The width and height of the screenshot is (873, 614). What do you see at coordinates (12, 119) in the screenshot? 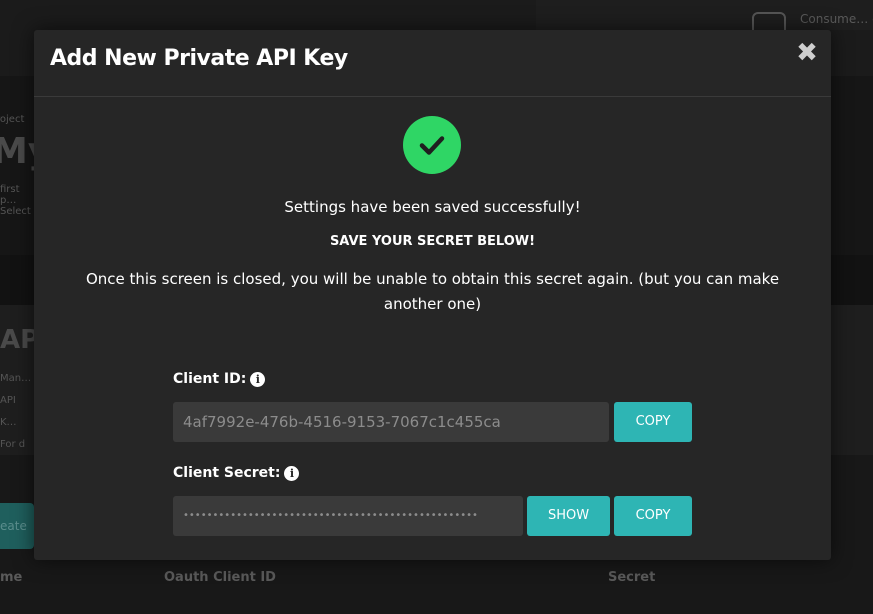
I see `project-label: roject` at bounding box center [12, 119].